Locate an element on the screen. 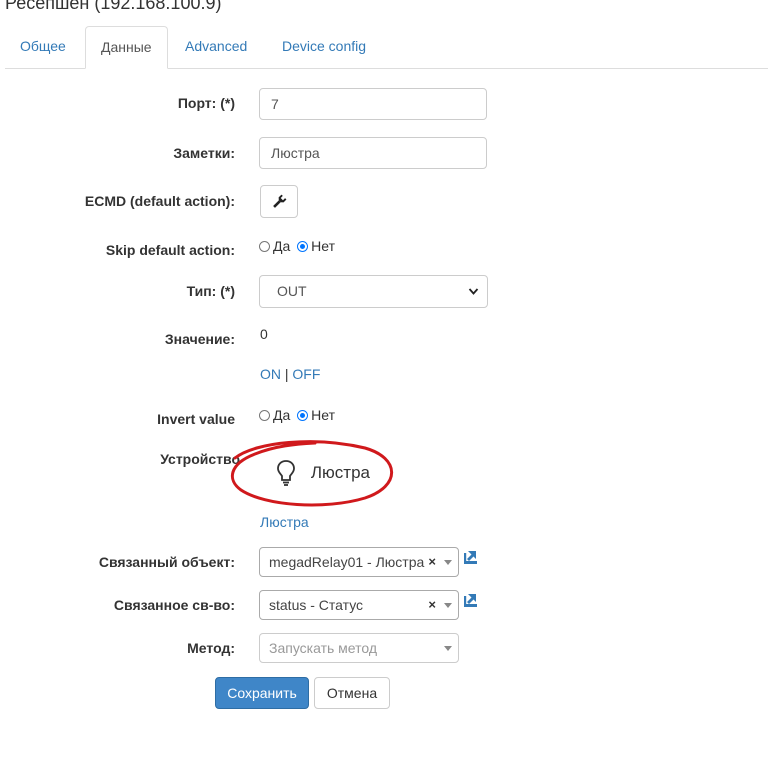  annotation-circle is located at coordinates (311, 473).